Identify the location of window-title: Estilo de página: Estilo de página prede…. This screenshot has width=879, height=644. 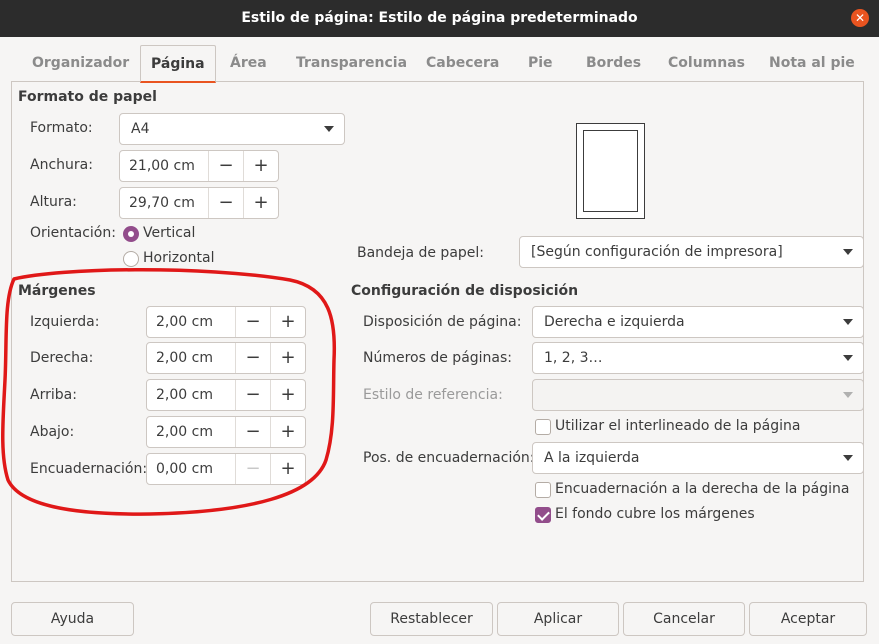
(439, 18).